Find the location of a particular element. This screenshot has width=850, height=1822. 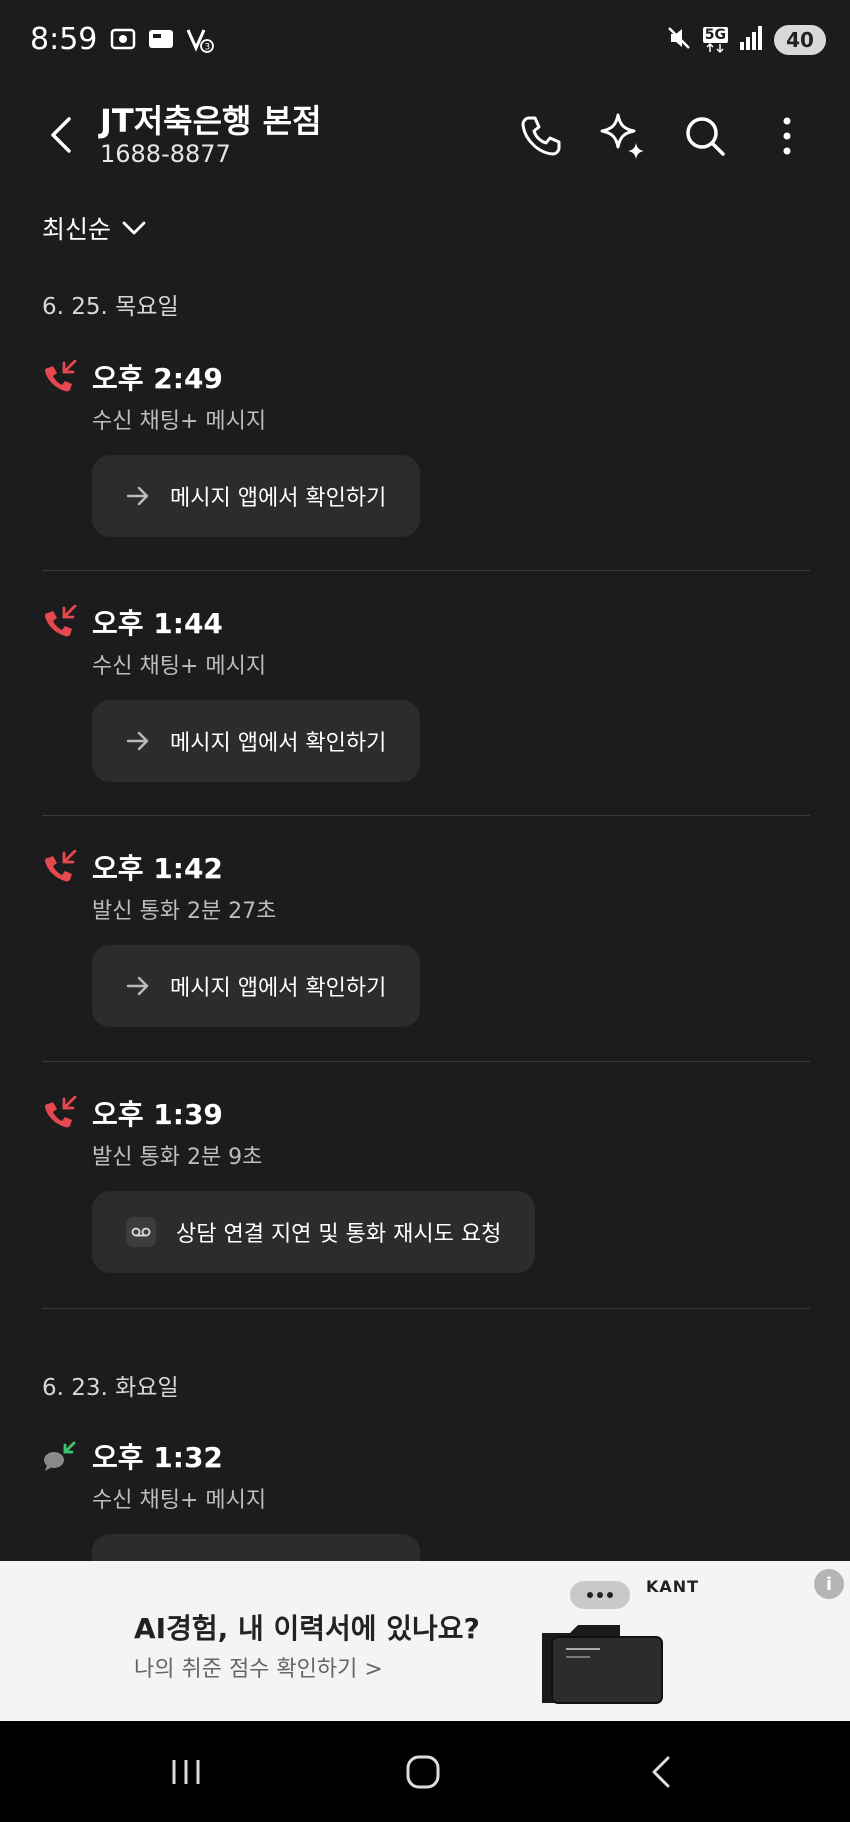

call-description: 발신 통화 2분 27초 is located at coordinates (184, 911).